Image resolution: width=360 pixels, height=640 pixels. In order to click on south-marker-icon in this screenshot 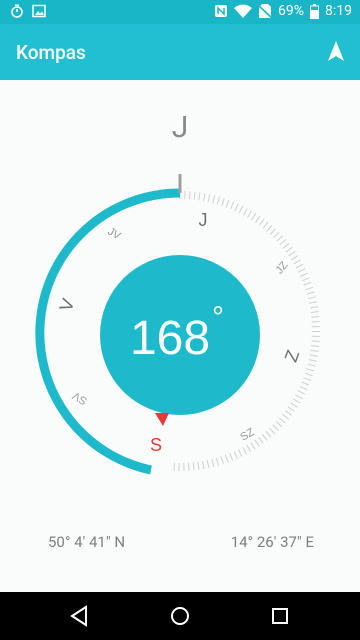, I will do `click(162, 419)`.